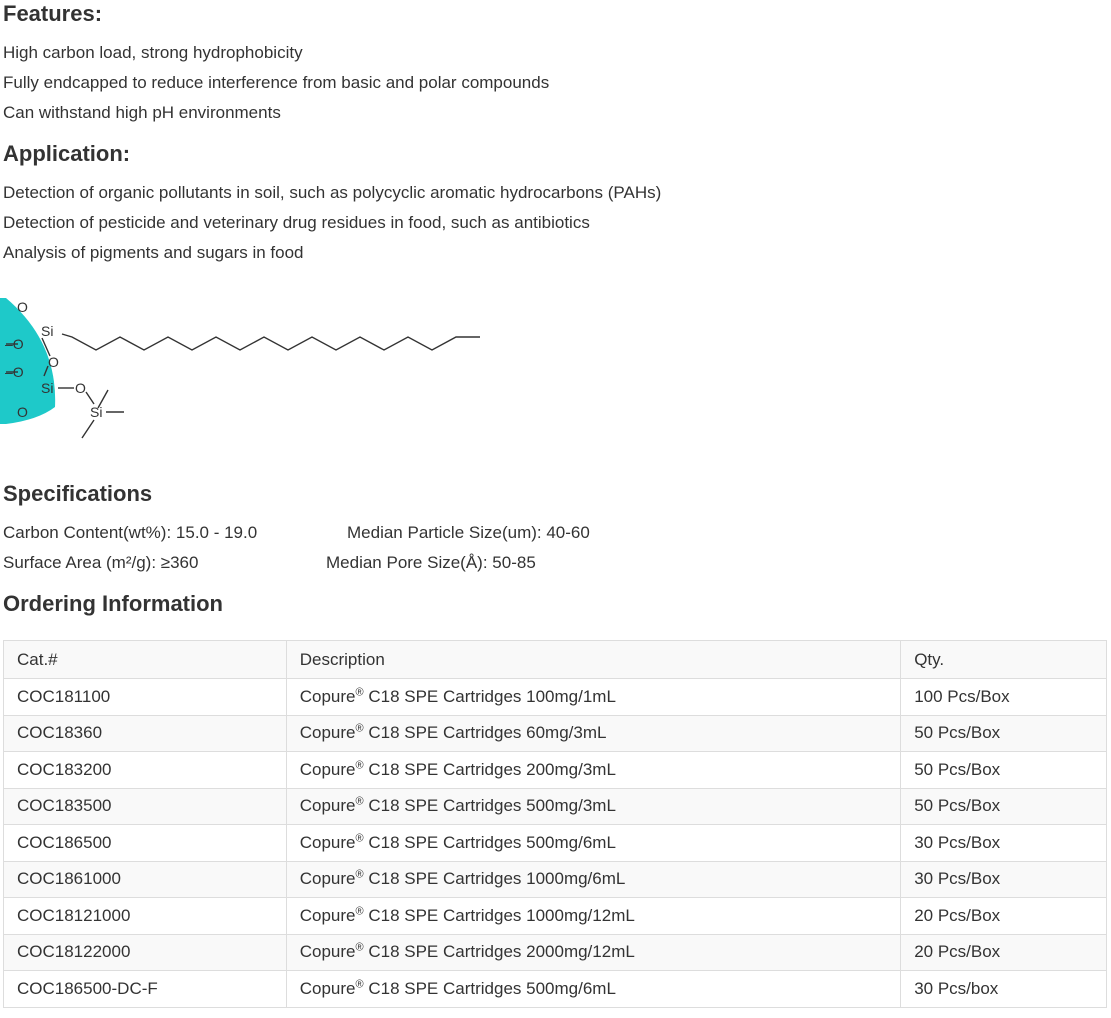  I want to click on ordering-heading: Ordering Information, so click(113, 603).